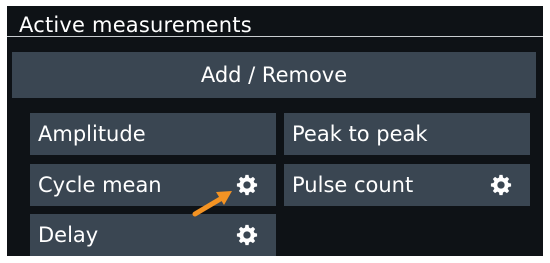 The height and width of the screenshot is (263, 550). What do you see at coordinates (212, 204) in the screenshot?
I see `orange-arrow-icon` at bounding box center [212, 204].